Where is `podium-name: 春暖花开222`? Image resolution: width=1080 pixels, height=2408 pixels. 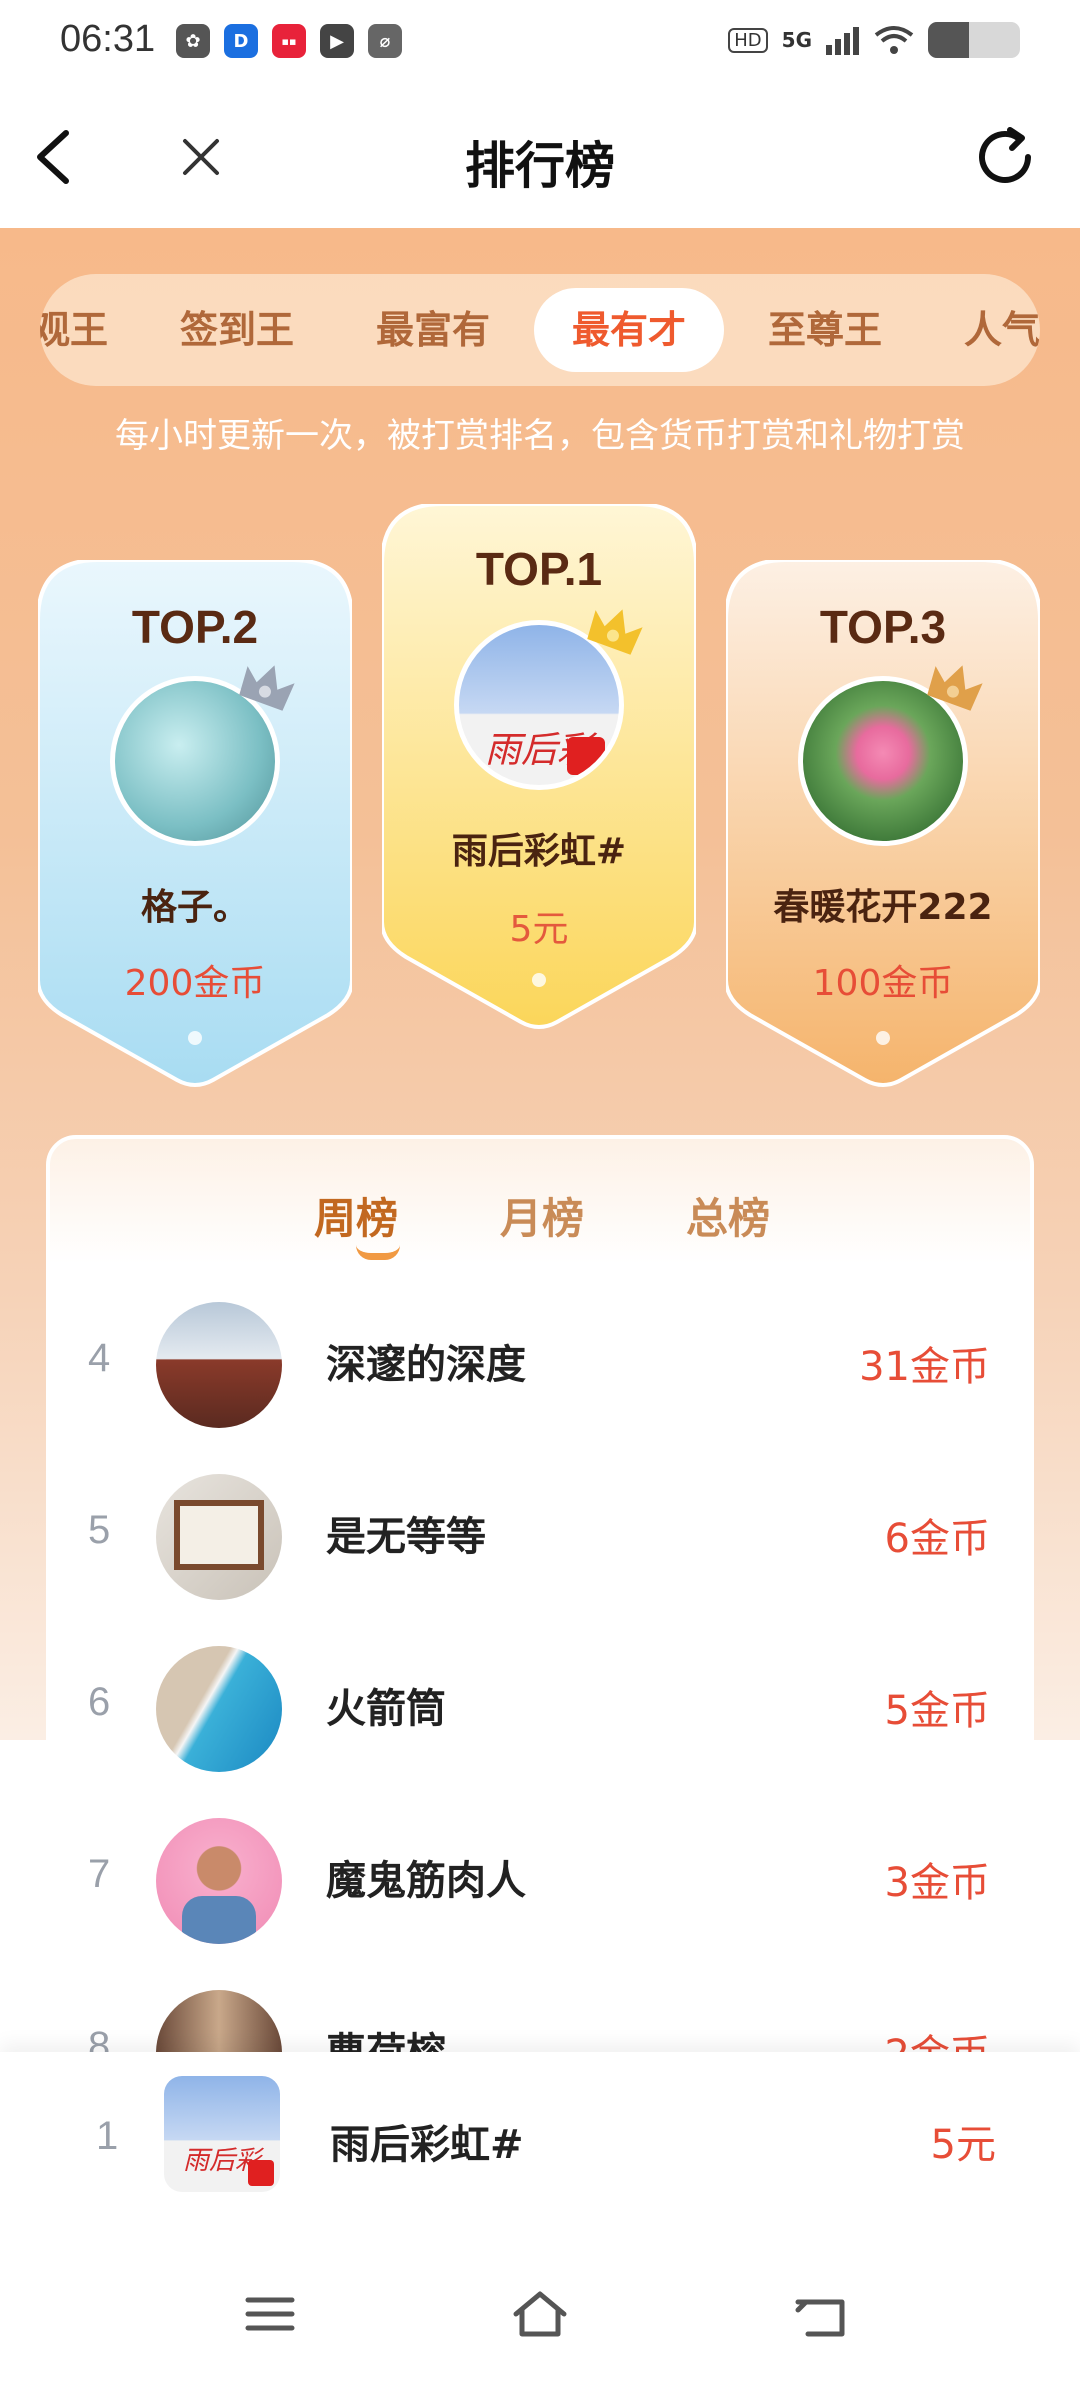 podium-name: 春暖花开222 is located at coordinates (883, 907).